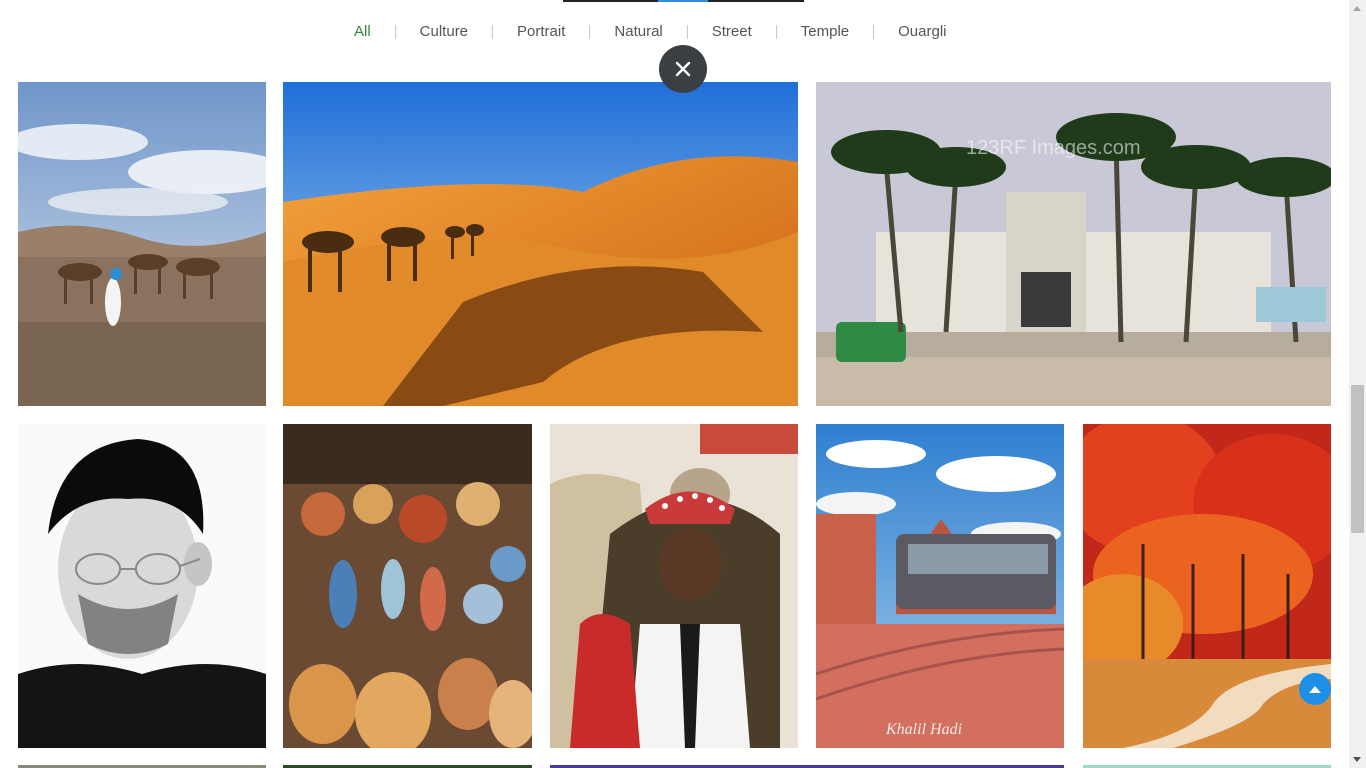 The image size is (1366, 768). Describe the element at coordinates (1357, 384) in the screenshot. I see `page-scrollbar` at that location.